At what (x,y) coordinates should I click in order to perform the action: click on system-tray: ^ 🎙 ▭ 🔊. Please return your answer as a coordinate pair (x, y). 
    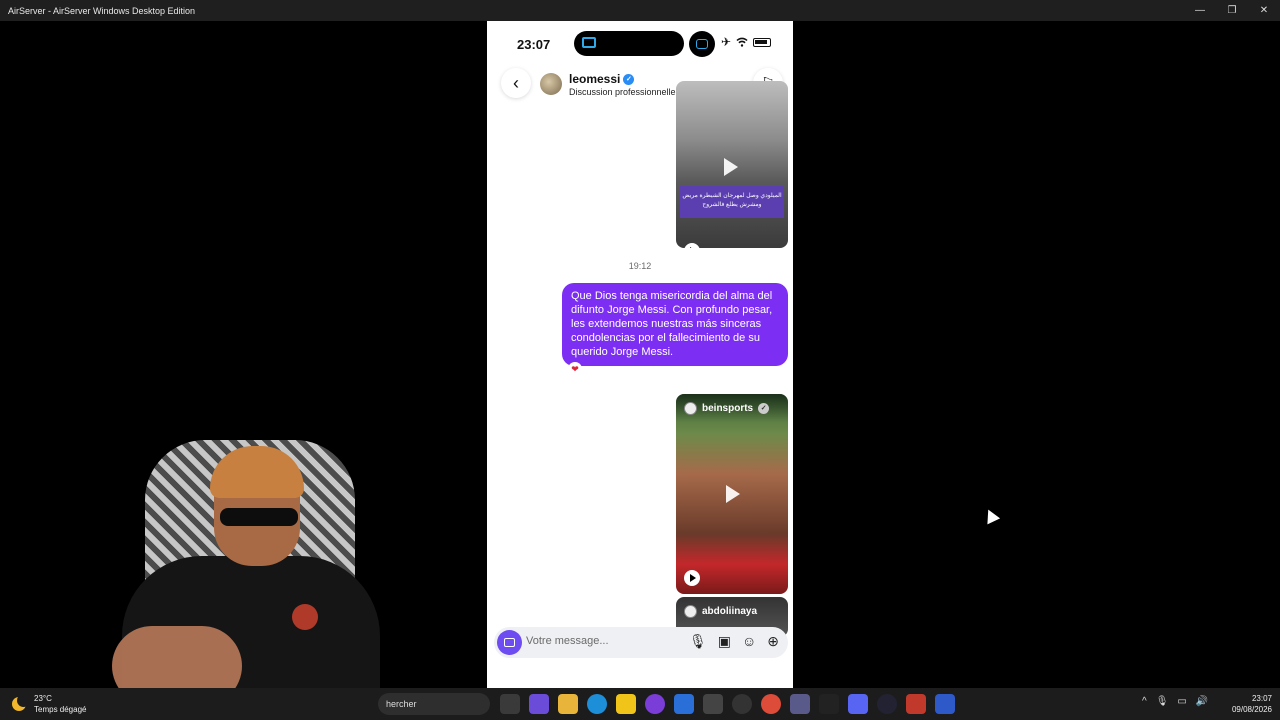
    Looking at the image, I should click on (1175, 701).